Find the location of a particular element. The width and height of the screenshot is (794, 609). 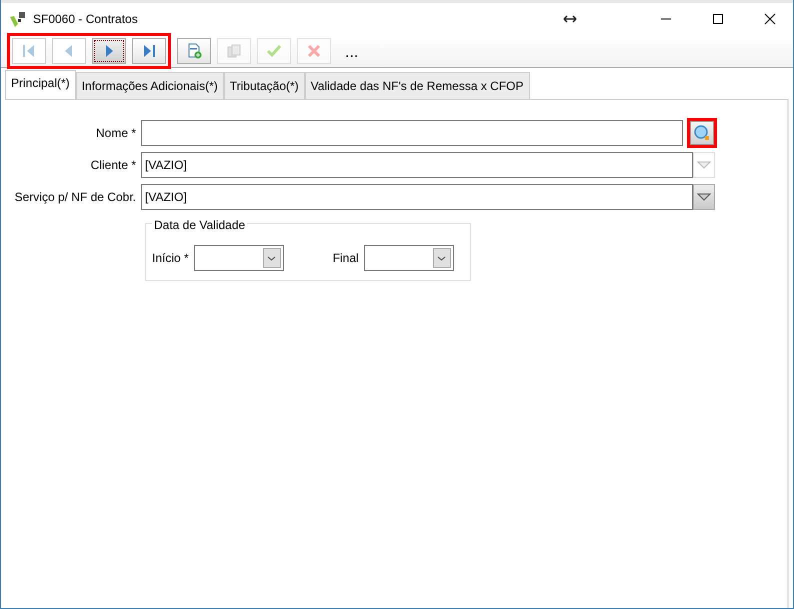

new-document-button is located at coordinates (194, 51).